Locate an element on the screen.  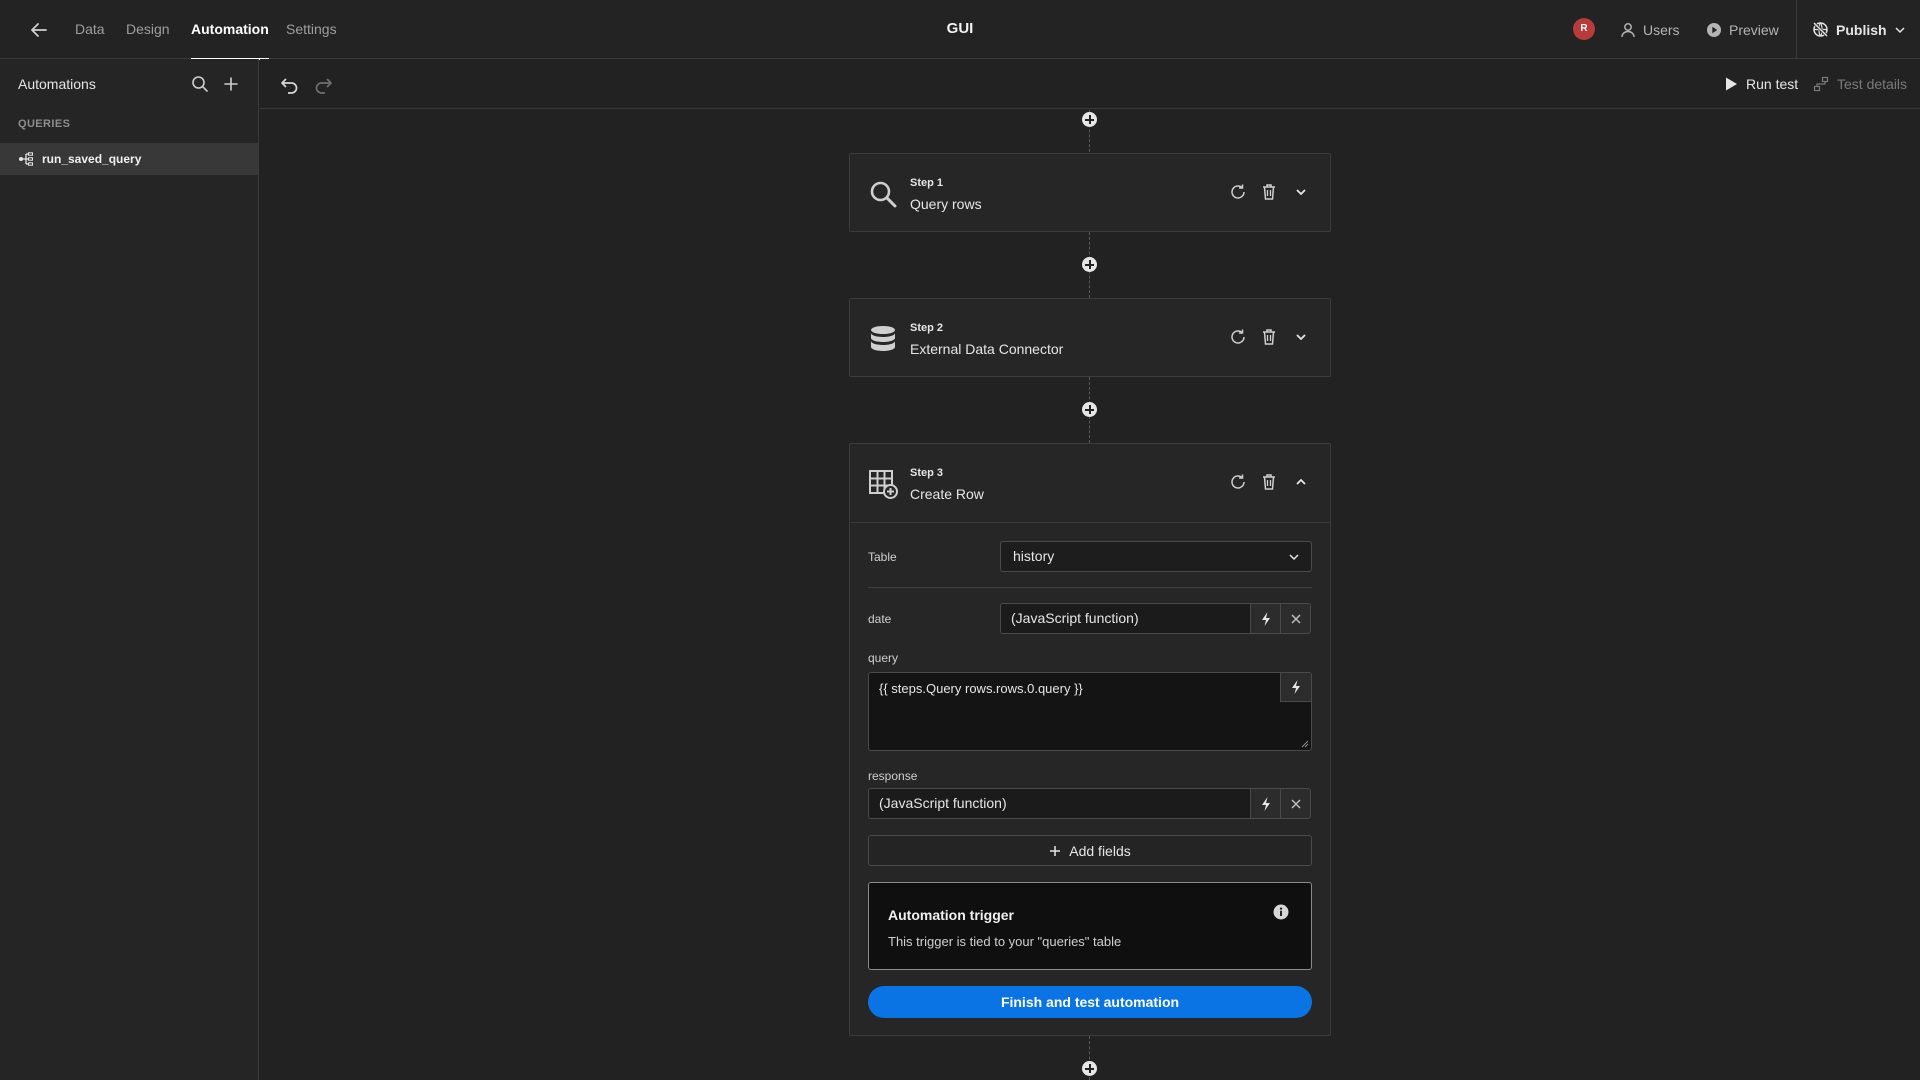
undo-icon is located at coordinates (290, 84).